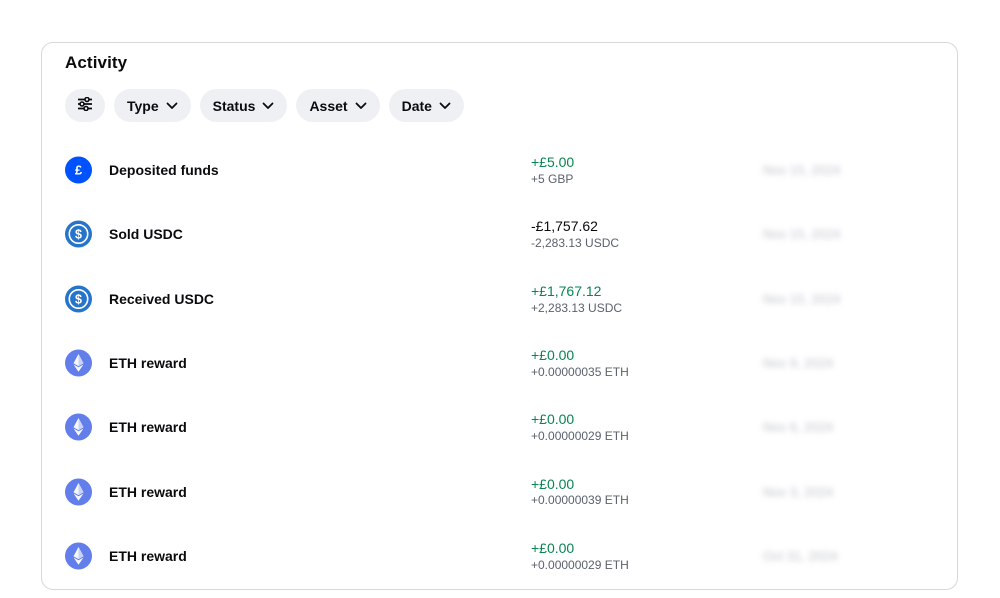  What do you see at coordinates (164, 170) in the screenshot?
I see `activity-label: Deposited funds` at bounding box center [164, 170].